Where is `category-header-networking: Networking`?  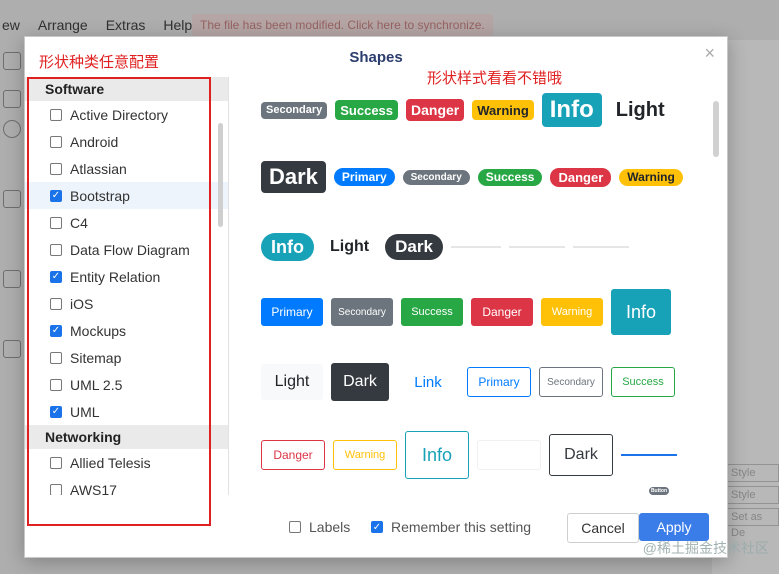 category-header-networking: Networking is located at coordinates (126, 437).